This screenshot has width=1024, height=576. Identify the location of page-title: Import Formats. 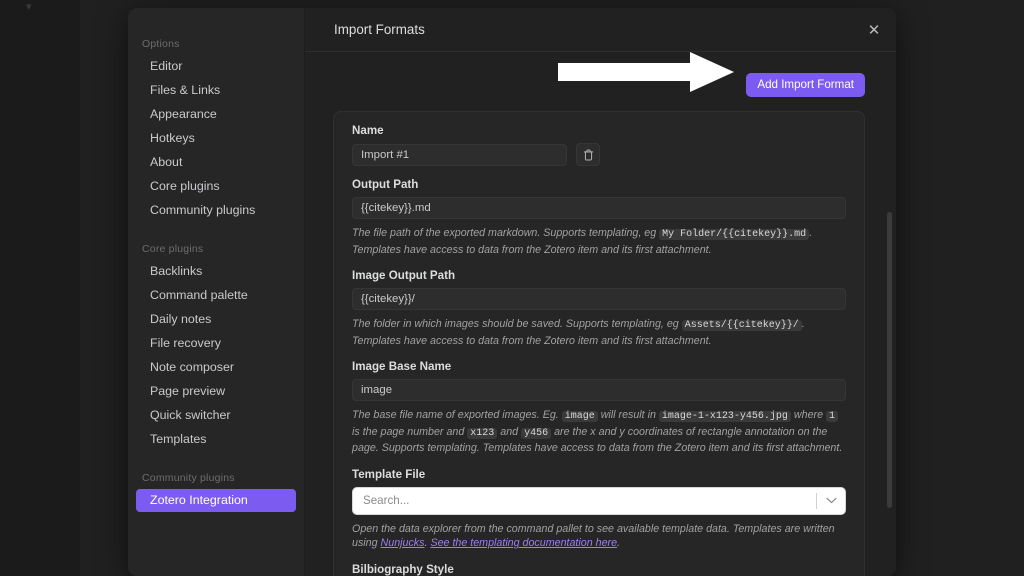
(379, 29).